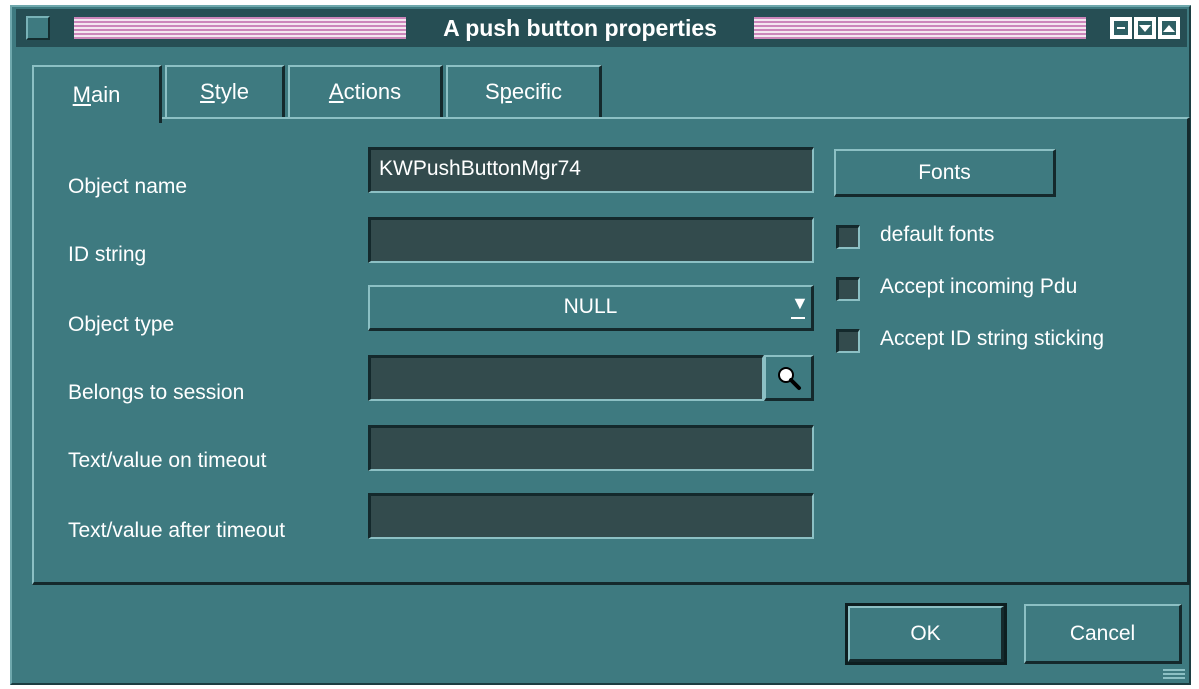  I want to click on tab-style: Style, so click(225, 91).